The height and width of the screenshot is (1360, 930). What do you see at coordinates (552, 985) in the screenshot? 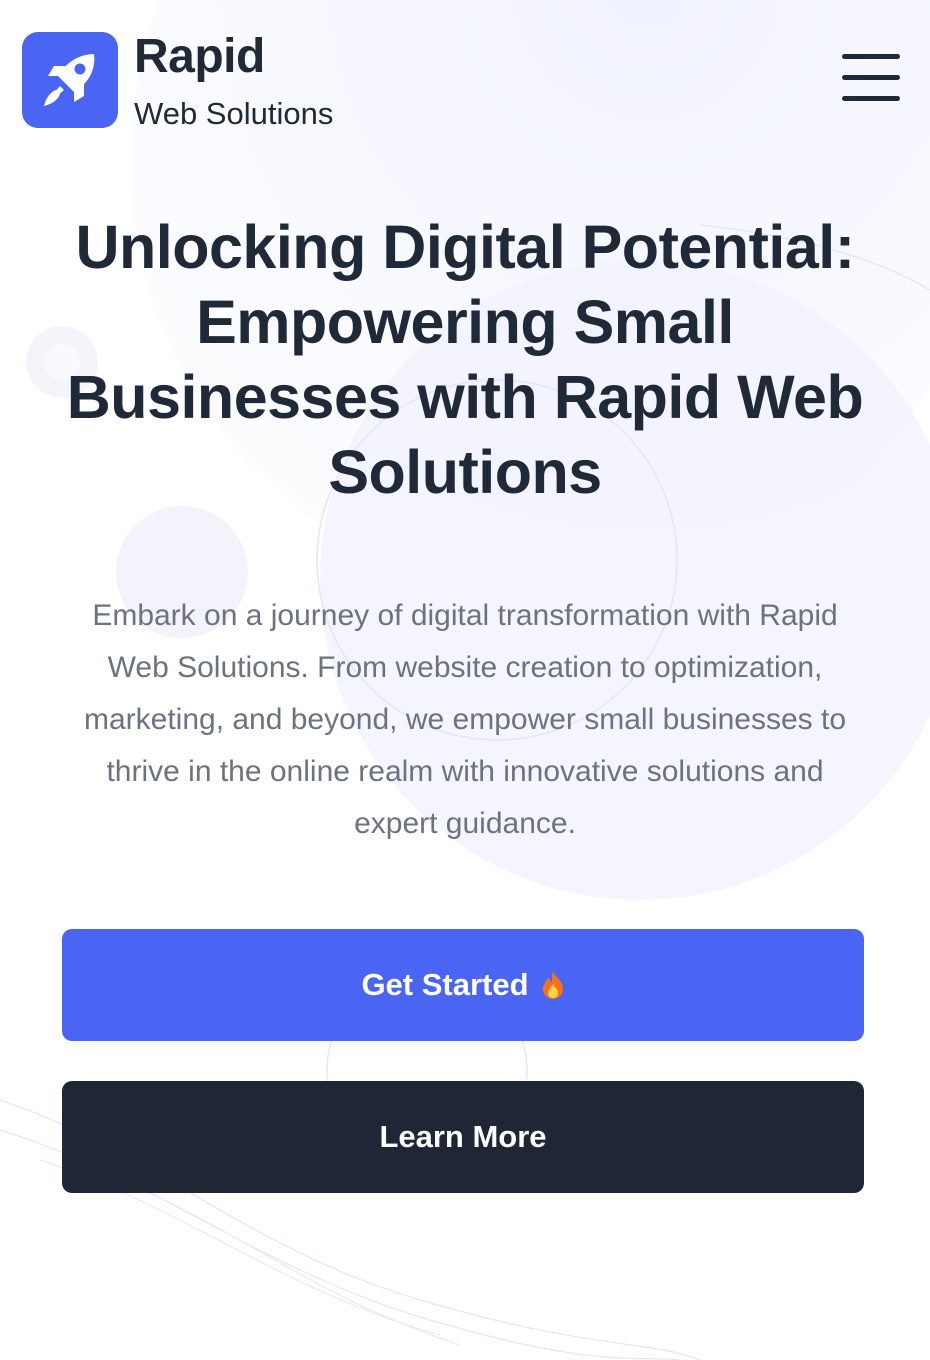
I see `fire-icon` at bounding box center [552, 985].